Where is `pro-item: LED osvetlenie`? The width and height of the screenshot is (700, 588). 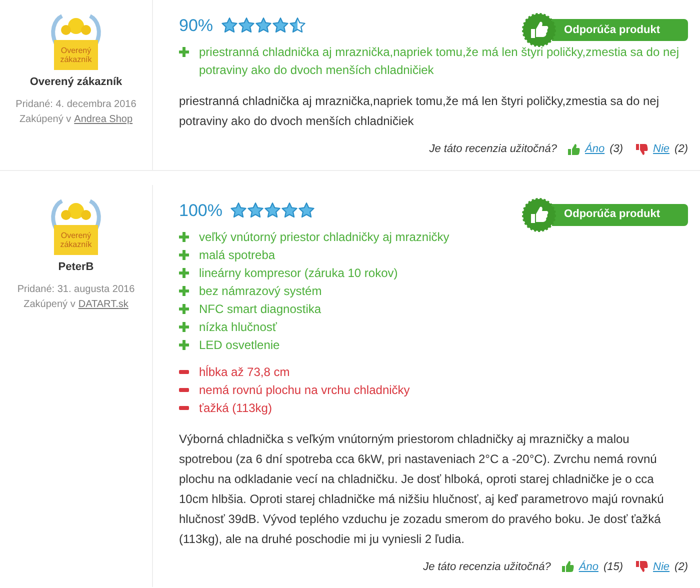
pro-item: LED osvetlenie is located at coordinates (239, 345).